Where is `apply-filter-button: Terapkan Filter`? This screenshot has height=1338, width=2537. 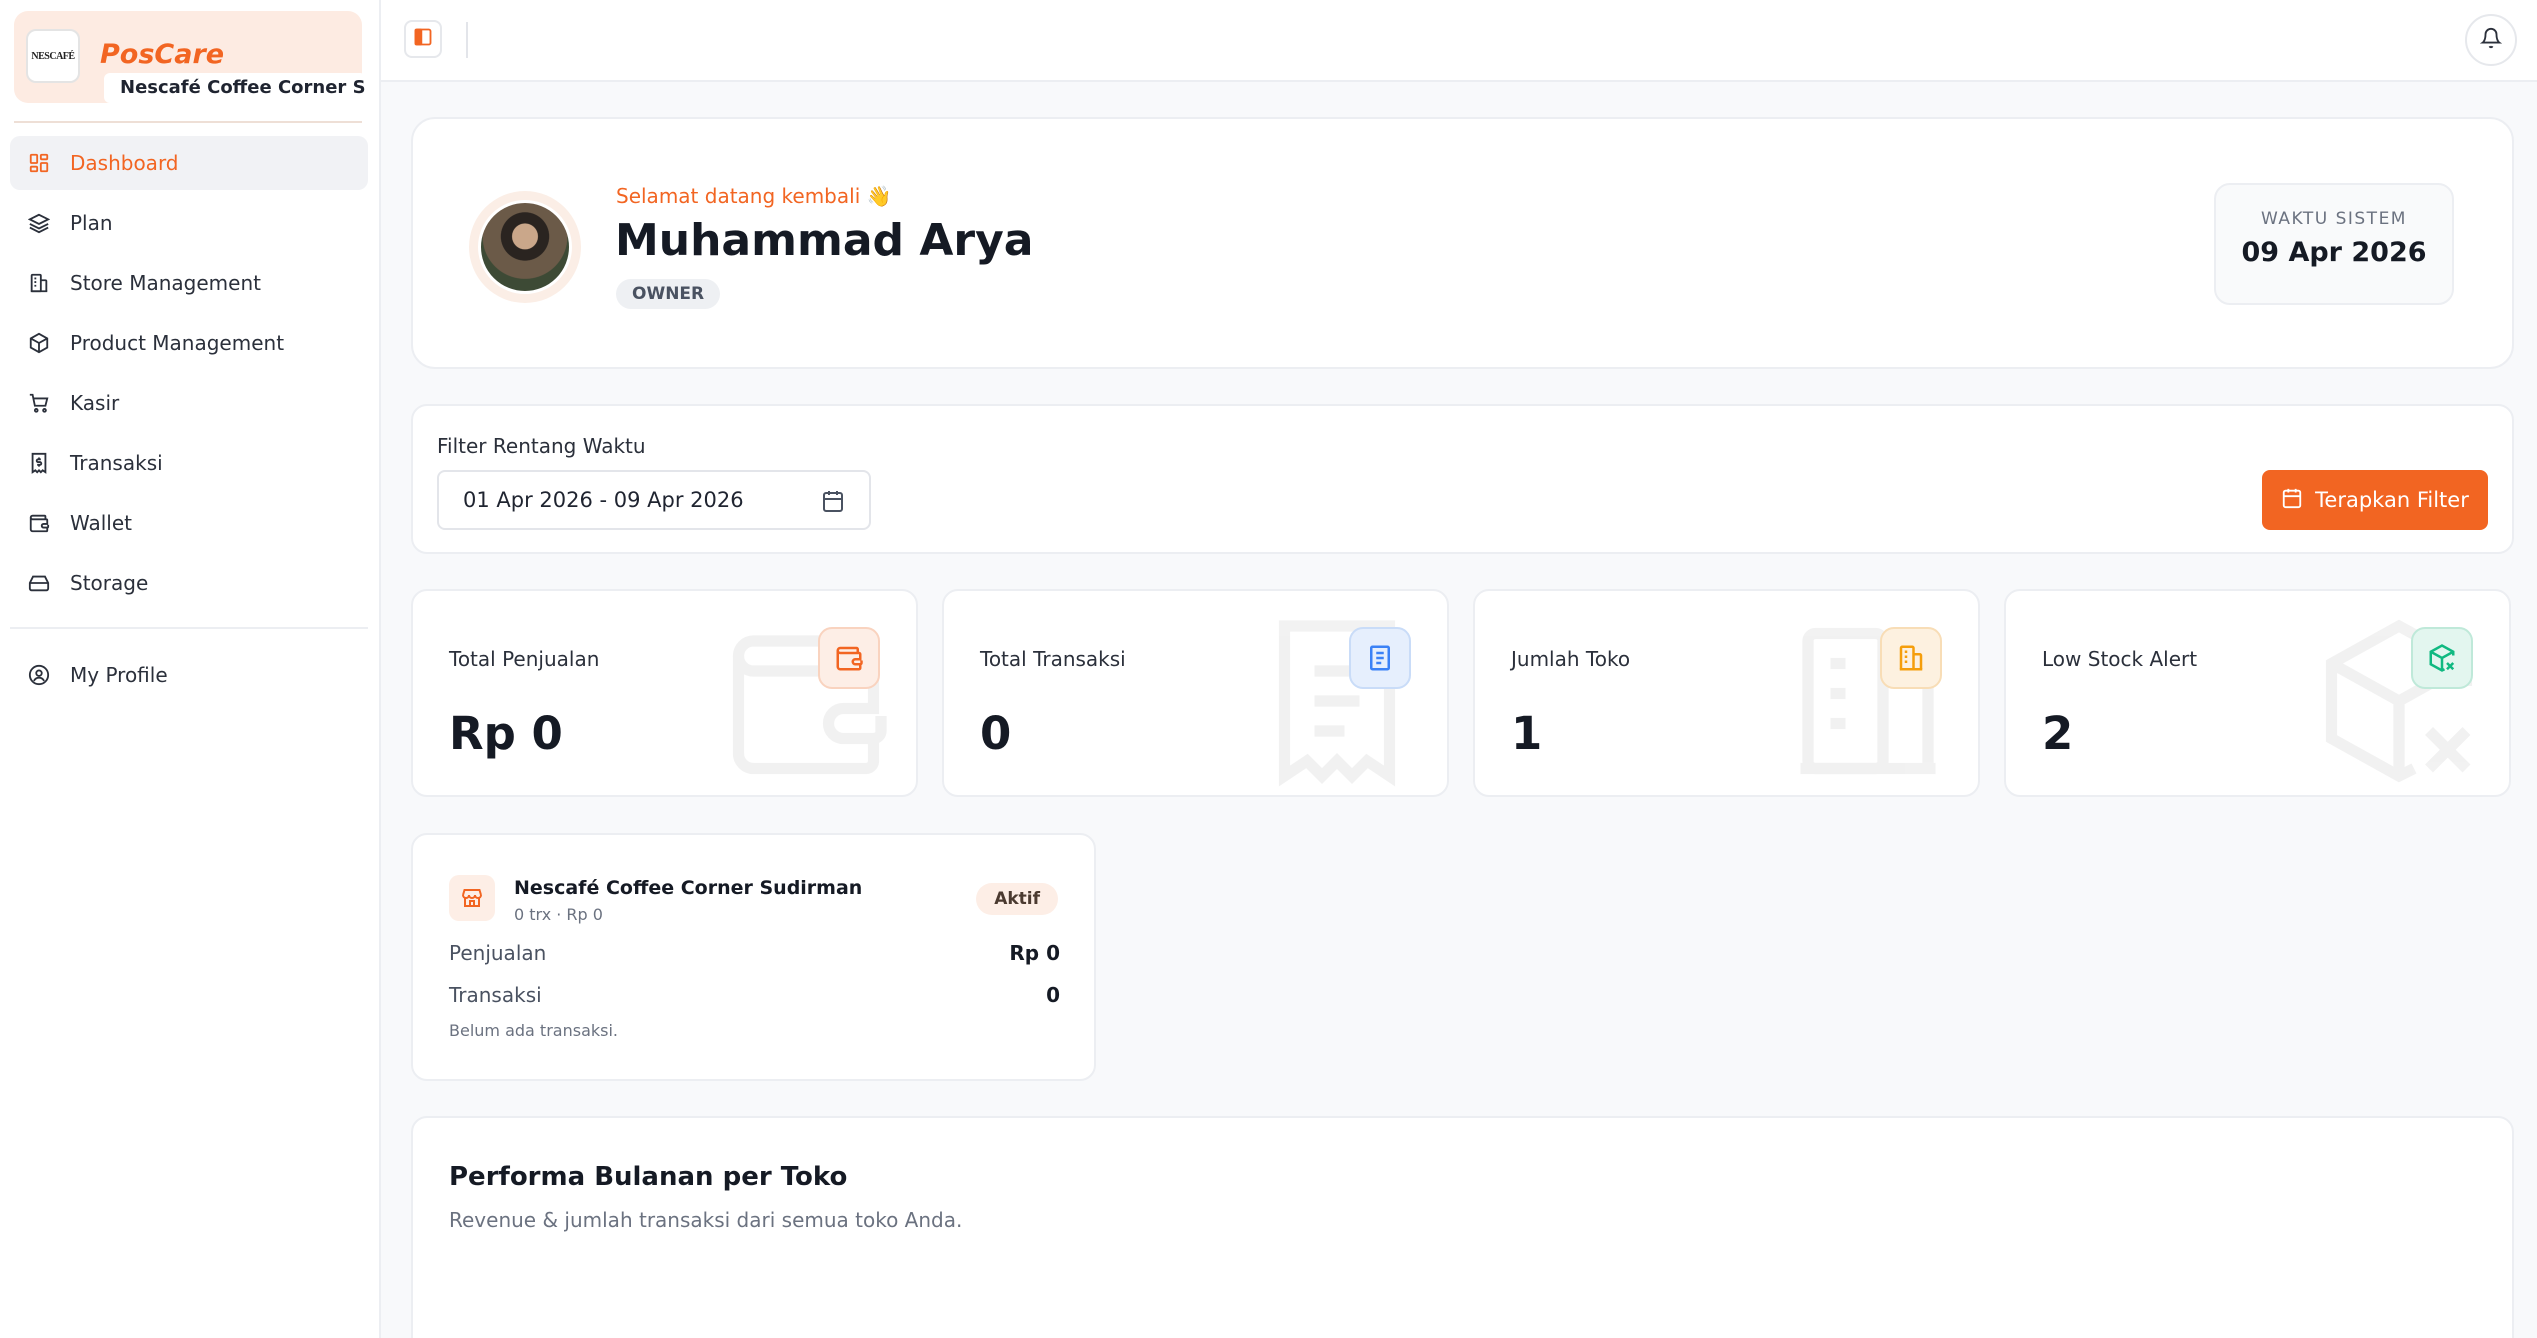 apply-filter-button: Terapkan Filter is located at coordinates (2375, 500).